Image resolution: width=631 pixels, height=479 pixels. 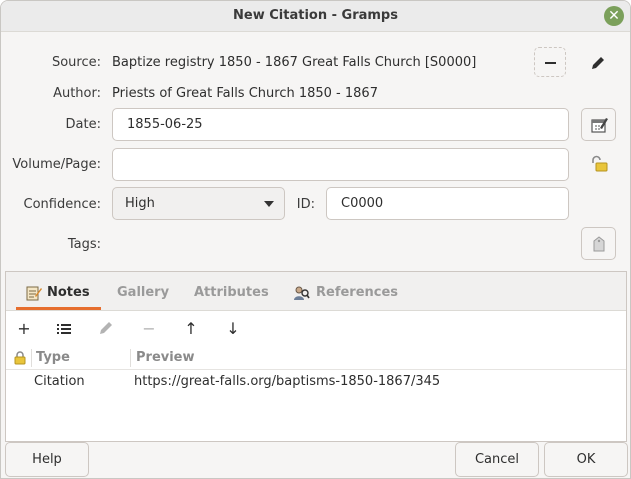 I want to click on edit-note-button, so click(x=107, y=329).